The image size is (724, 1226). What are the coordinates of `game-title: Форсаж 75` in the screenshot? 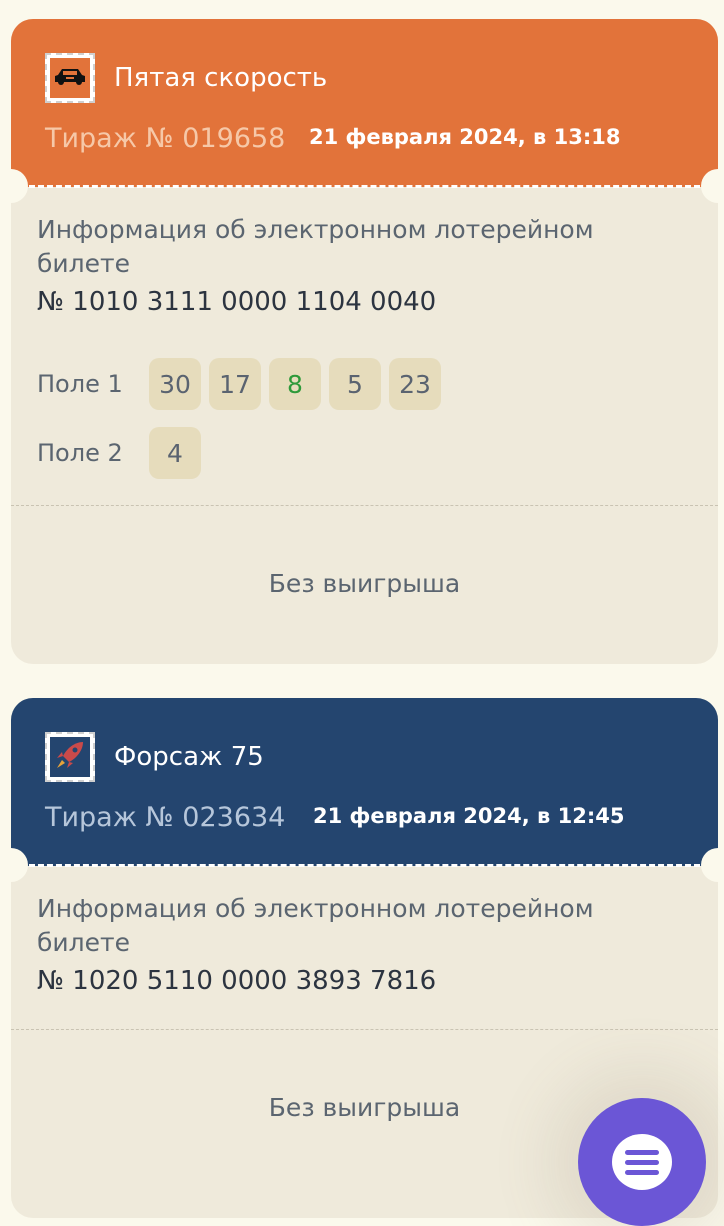 It's located at (189, 757).